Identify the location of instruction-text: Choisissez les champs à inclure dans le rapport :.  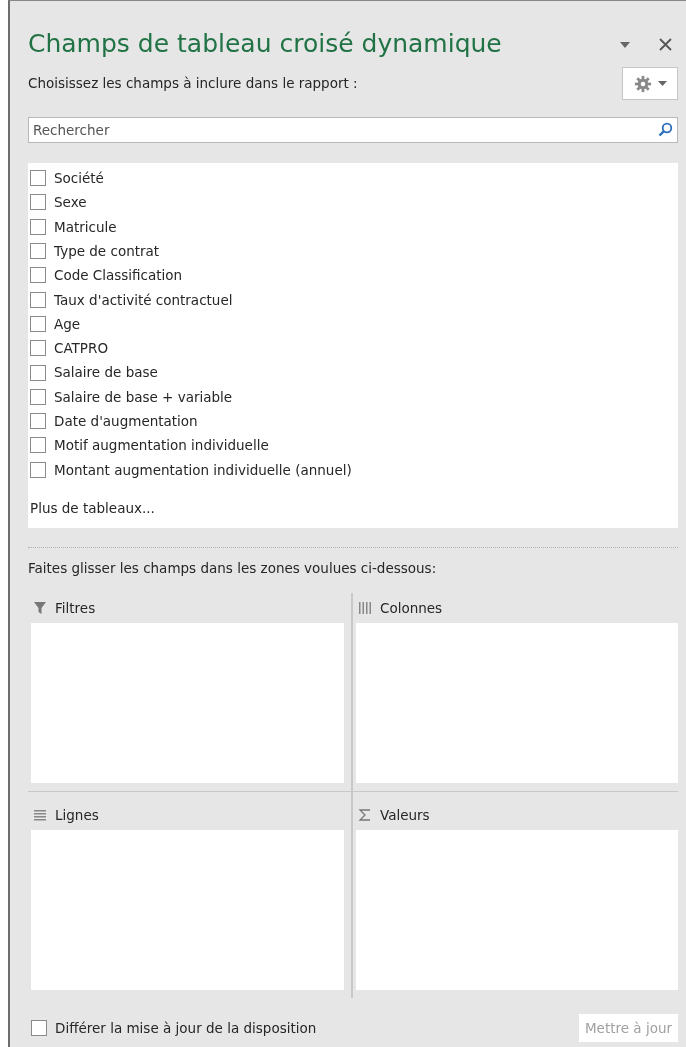
(193, 84).